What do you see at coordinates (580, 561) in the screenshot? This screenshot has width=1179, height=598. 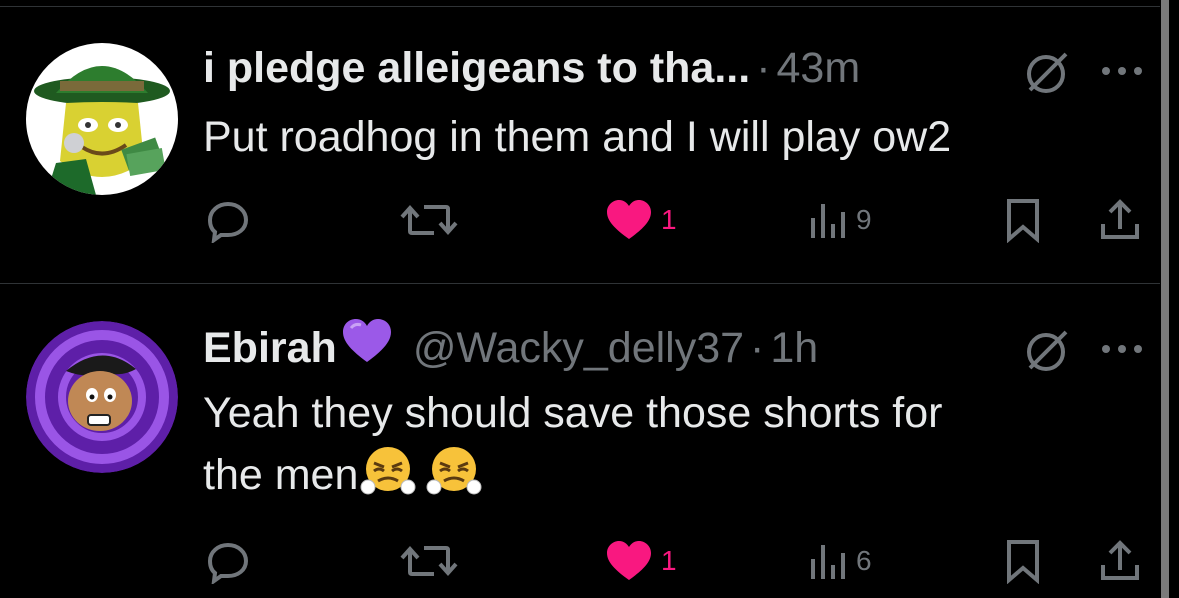 I see `action-bar: 1 6` at bounding box center [580, 561].